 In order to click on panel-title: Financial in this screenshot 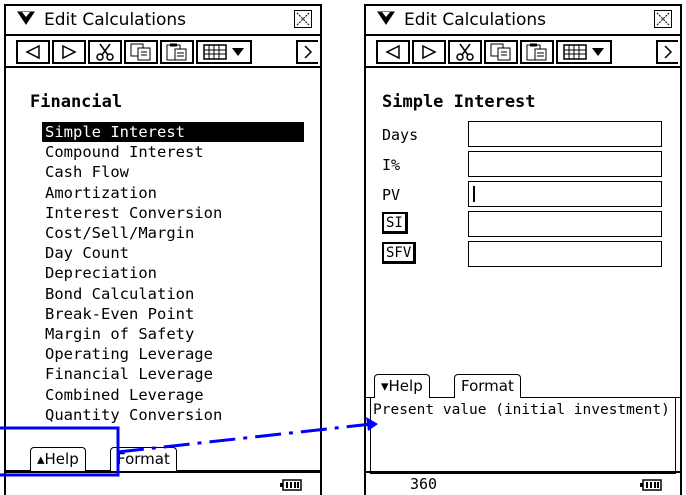, I will do `click(76, 102)`.